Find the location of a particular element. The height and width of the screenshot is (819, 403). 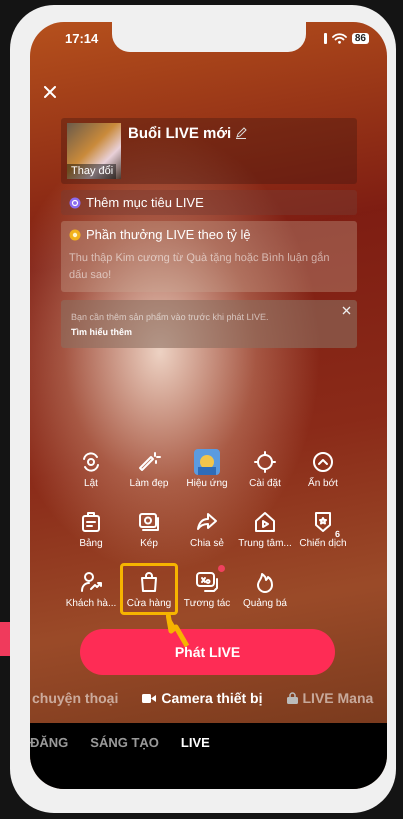

battery-level: 86 is located at coordinates (360, 38).